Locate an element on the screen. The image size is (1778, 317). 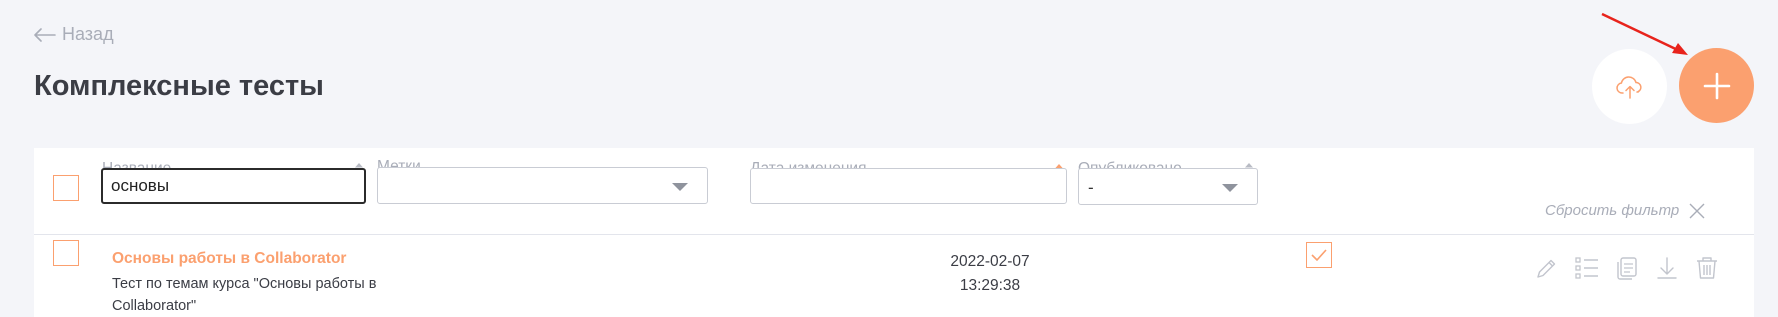
delete-button is located at coordinates (1707, 268).